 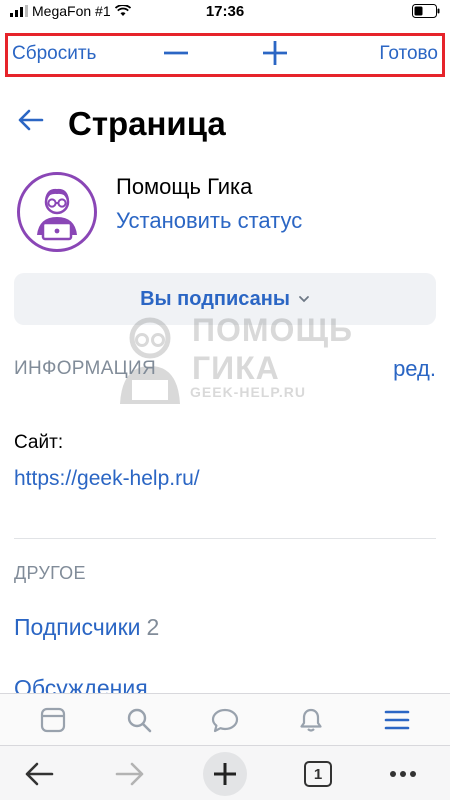 I want to click on tab-notifications, so click(x=311, y=720).